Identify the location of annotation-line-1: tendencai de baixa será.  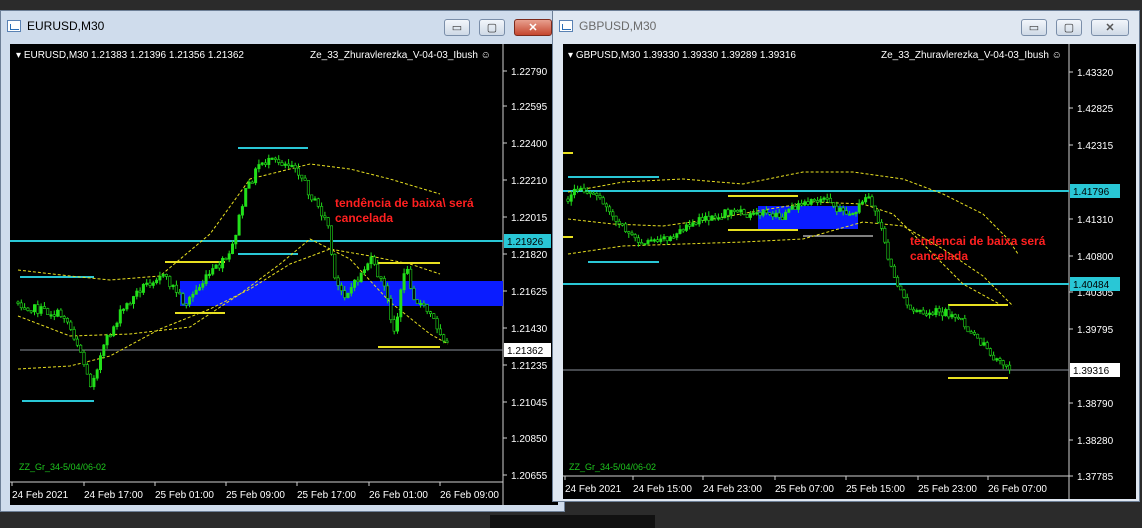
(978, 241).